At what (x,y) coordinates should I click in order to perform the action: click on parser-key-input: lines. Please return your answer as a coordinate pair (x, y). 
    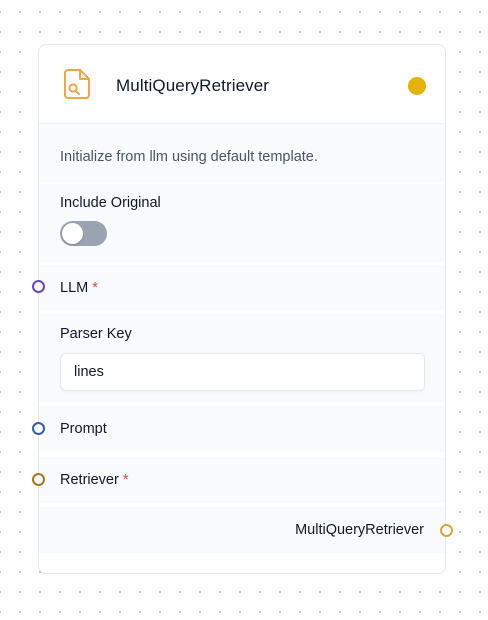
    Looking at the image, I should click on (242, 372).